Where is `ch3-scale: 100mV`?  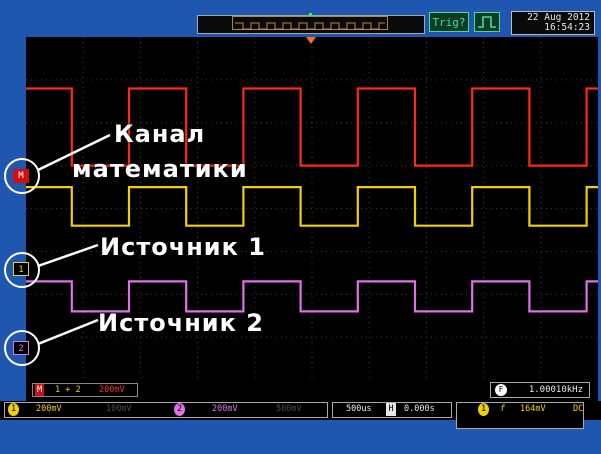 ch3-scale: 100mV is located at coordinates (119, 409).